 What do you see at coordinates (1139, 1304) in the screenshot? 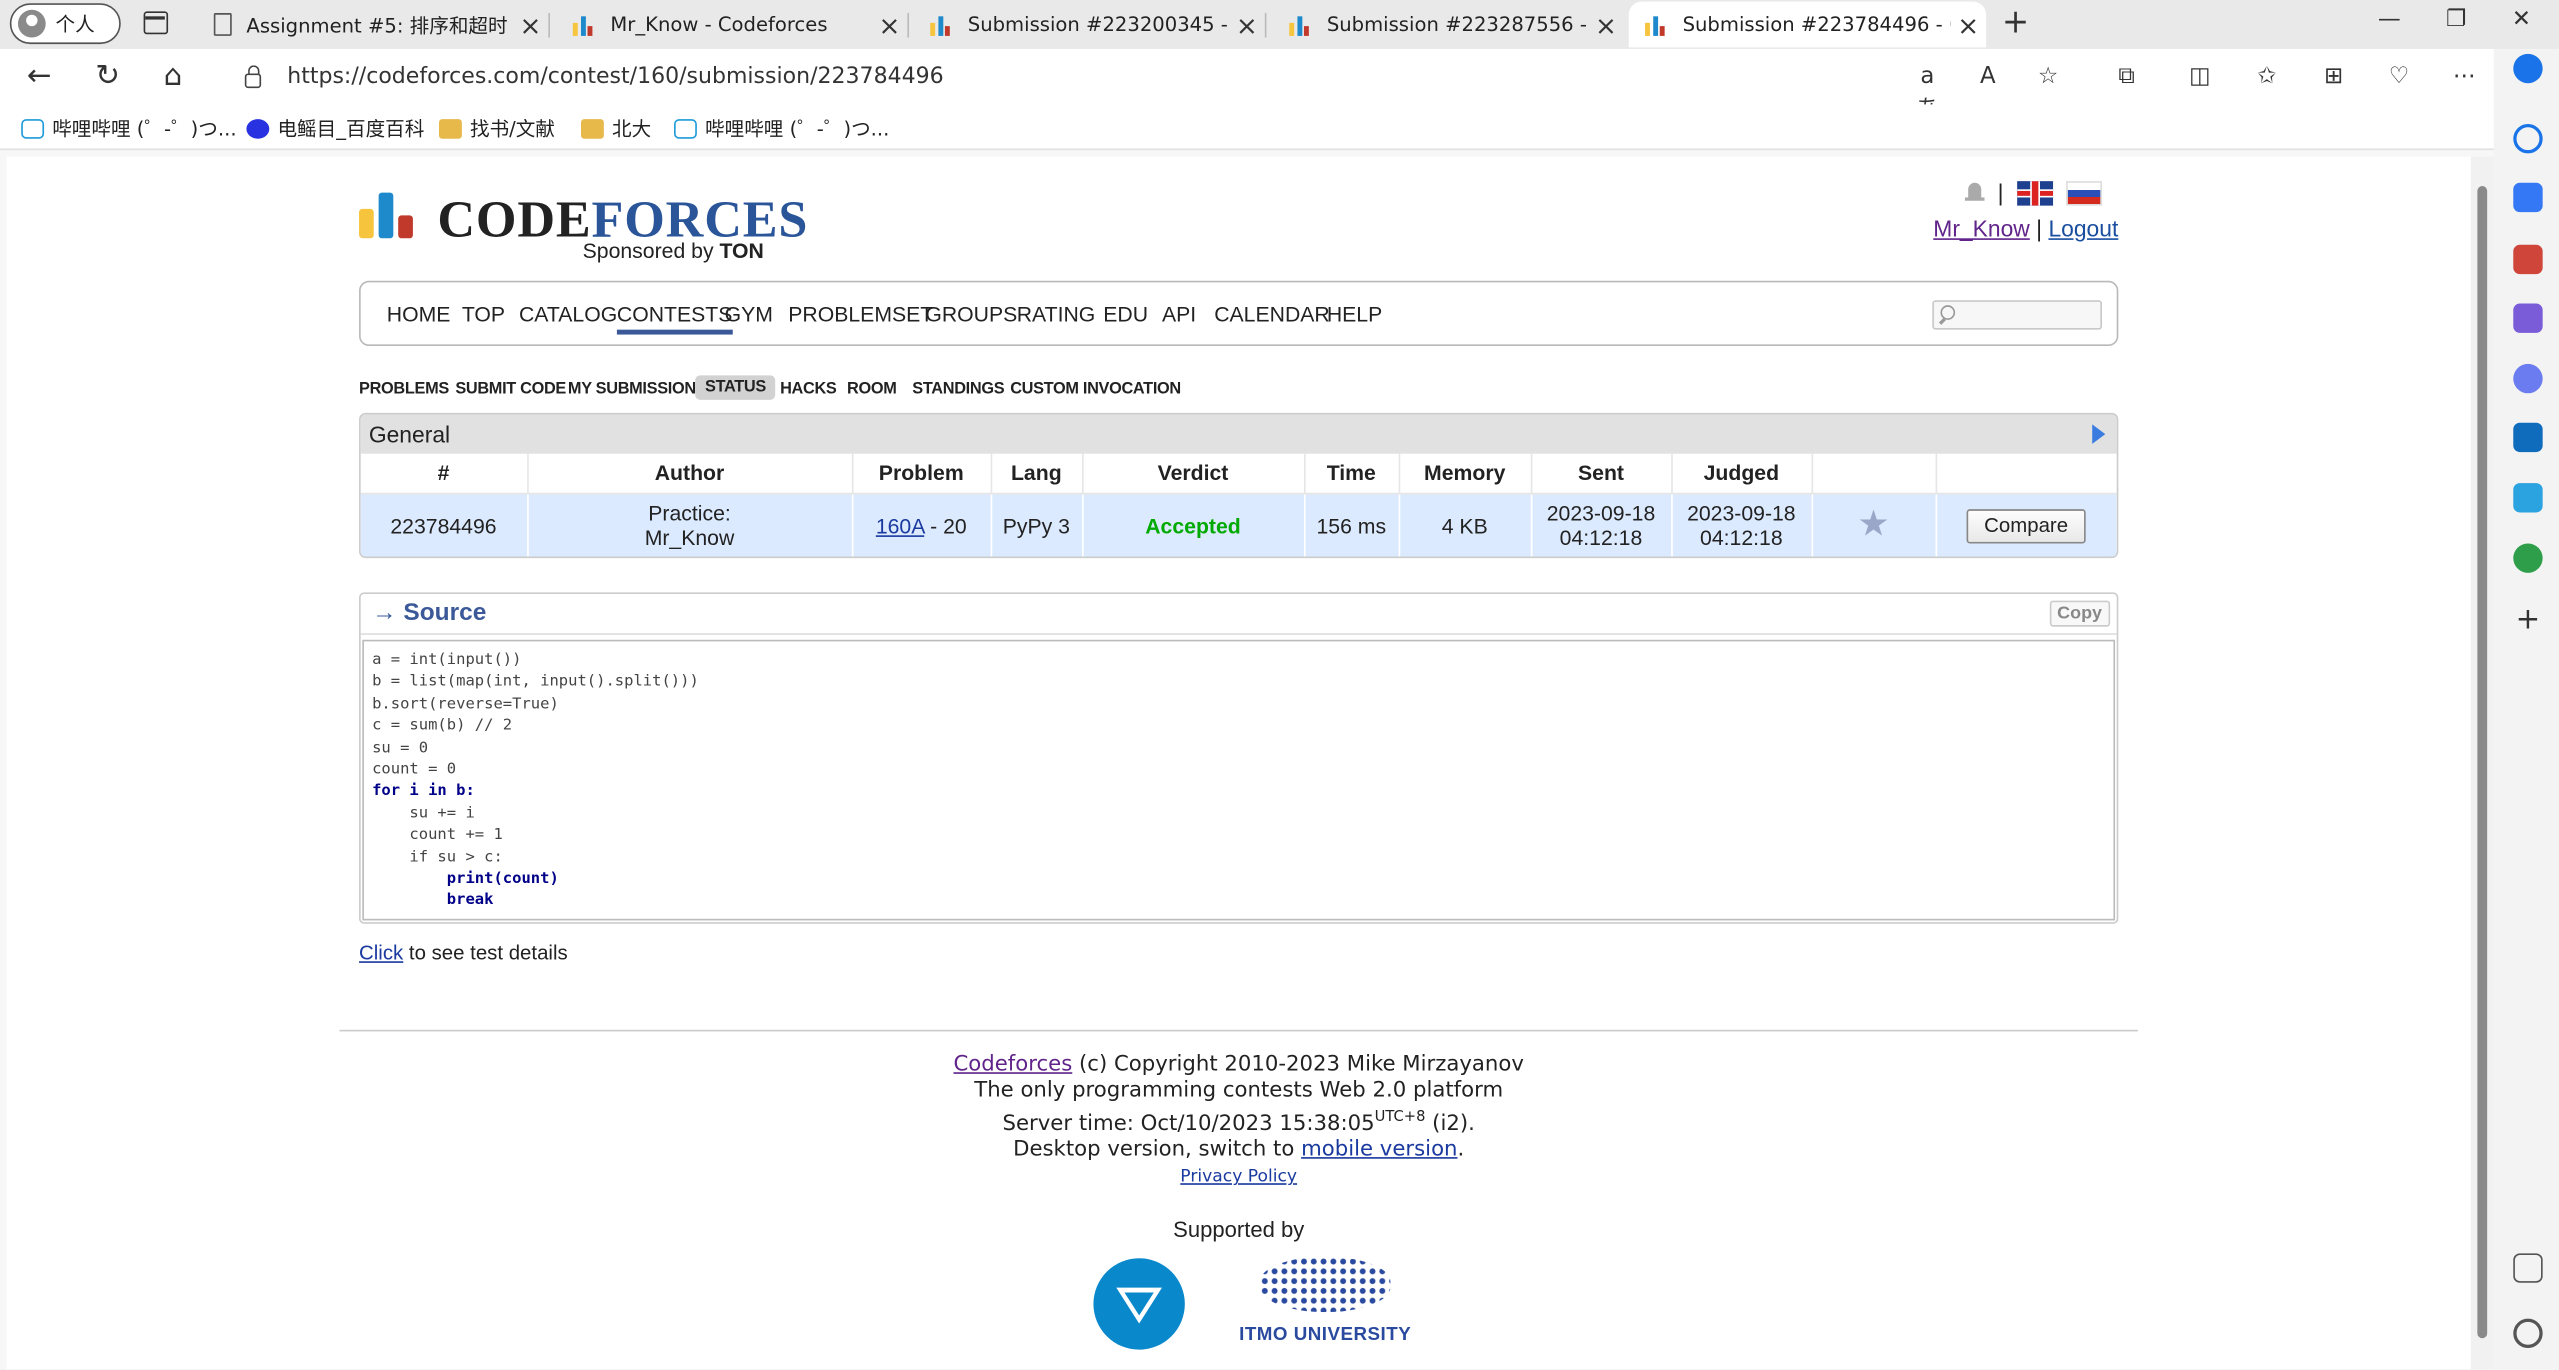
I see `ton-logo-icon` at bounding box center [1139, 1304].